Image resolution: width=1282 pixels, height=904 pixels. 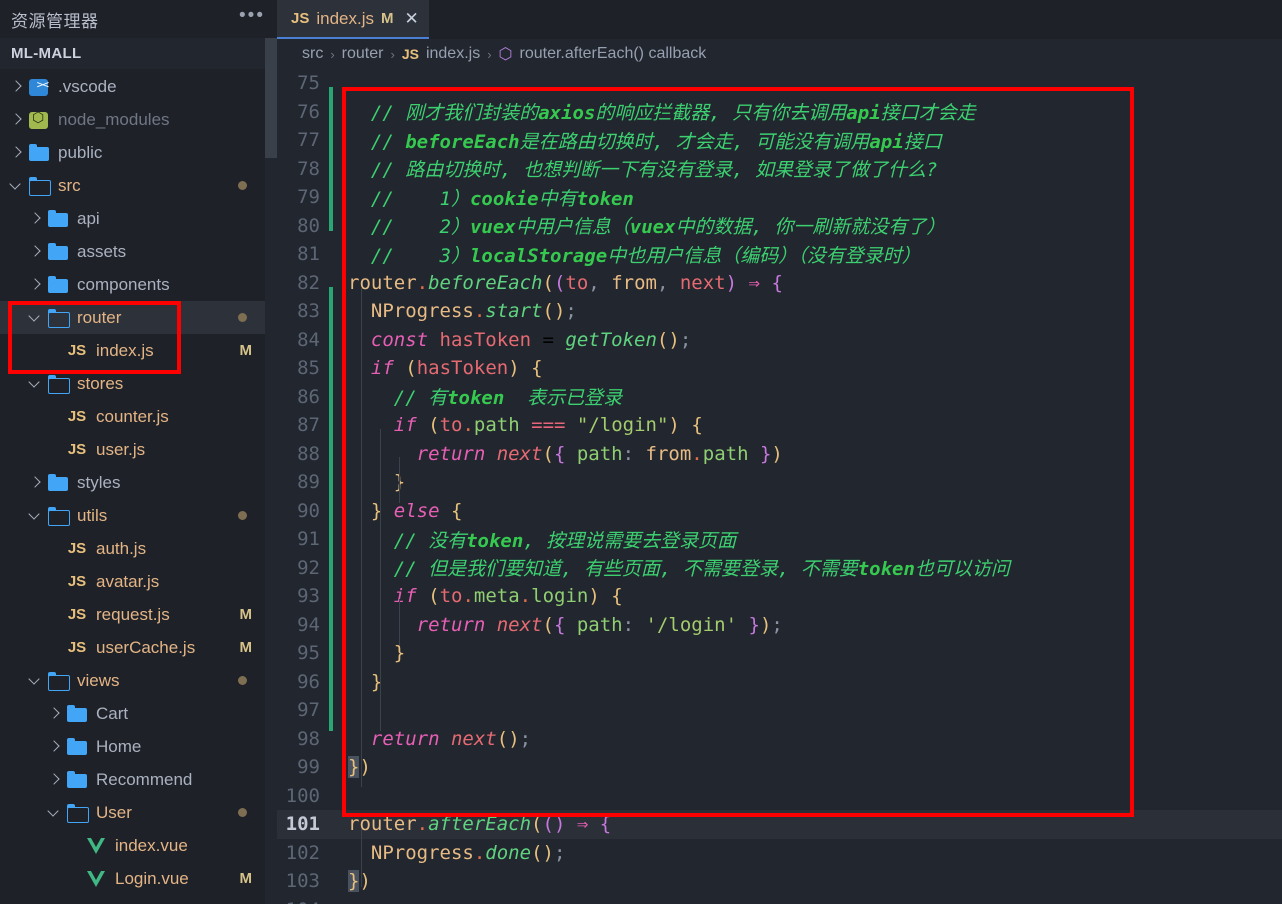 What do you see at coordinates (779, 682) in the screenshot?
I see `code-line-96: 96 }` at bounding box center [779, 682].